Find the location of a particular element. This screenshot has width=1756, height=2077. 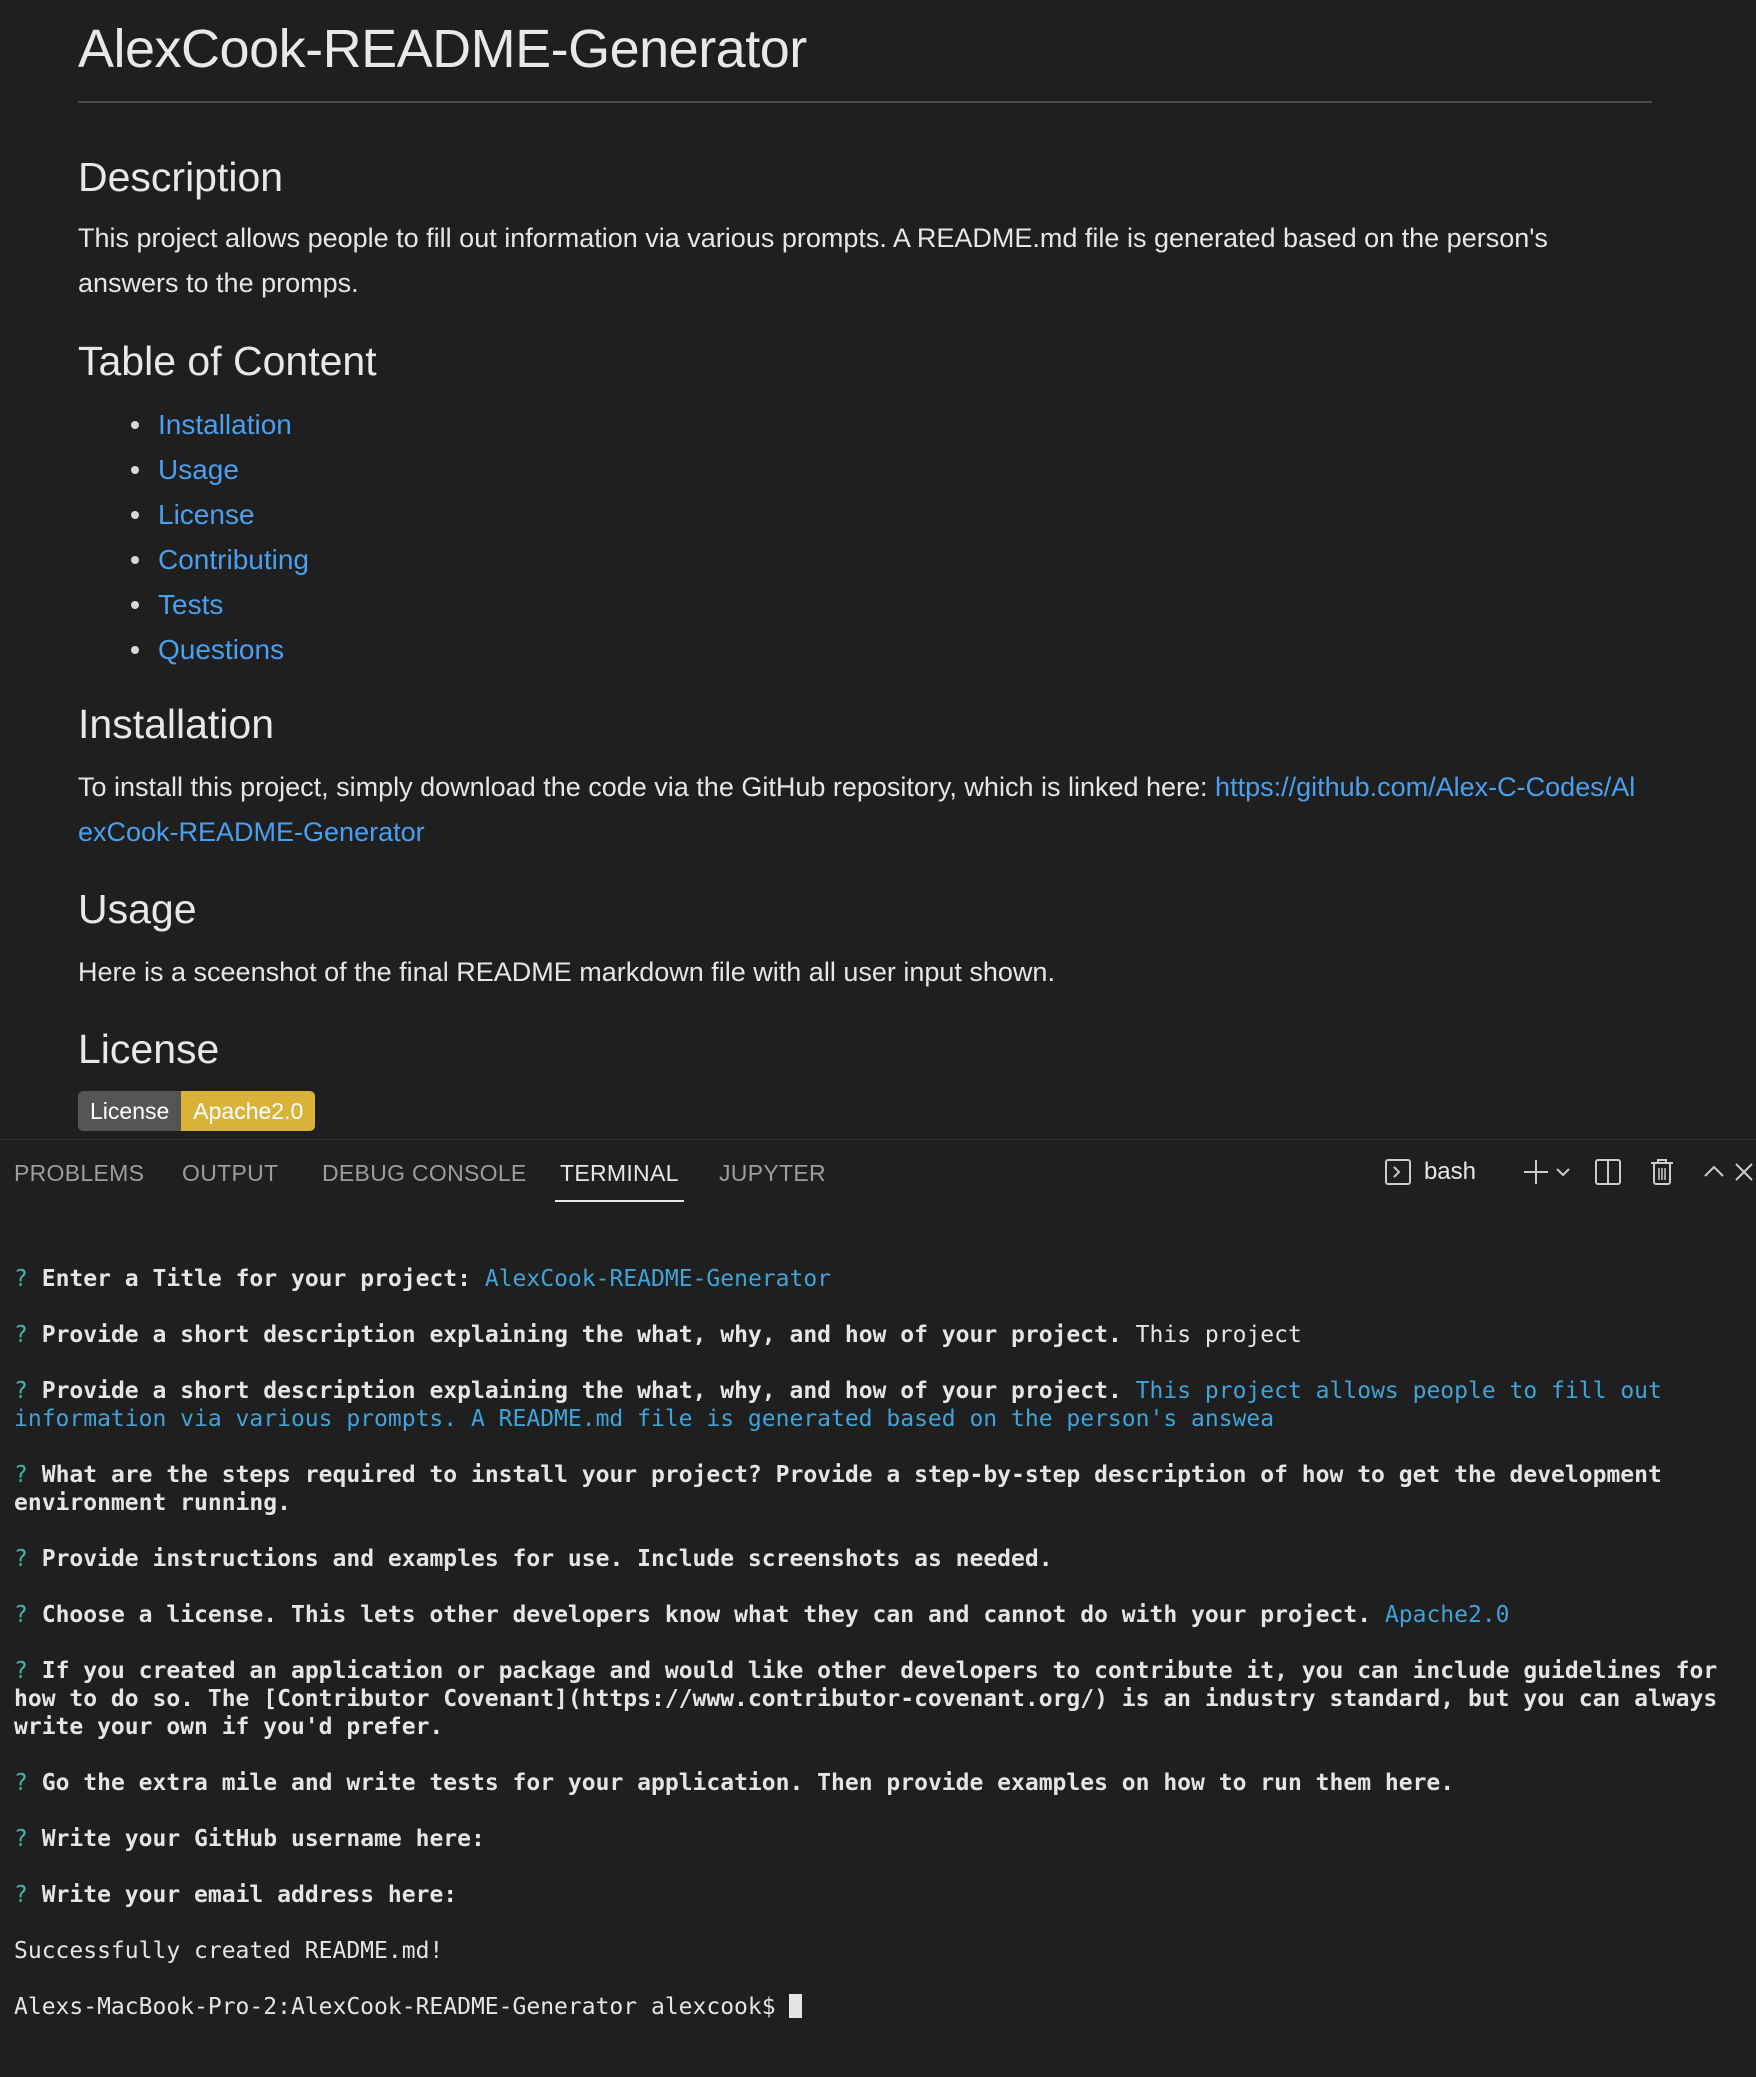

plus-icon is located at coordinates (1536, 1172).